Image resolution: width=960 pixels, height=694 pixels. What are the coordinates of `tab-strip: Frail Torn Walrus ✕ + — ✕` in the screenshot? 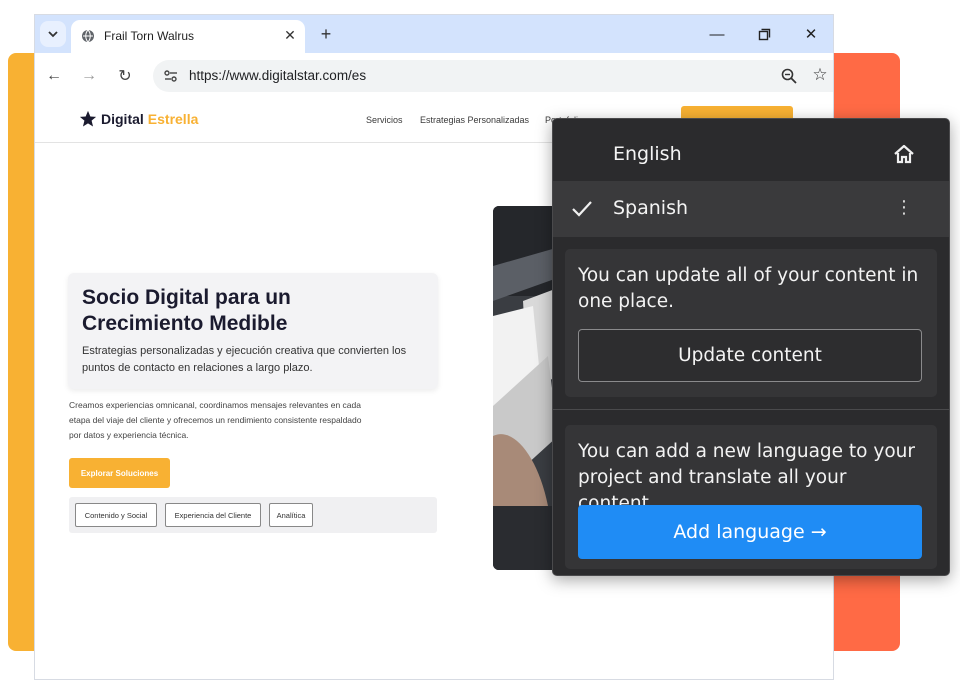 It's located at (434, 34).